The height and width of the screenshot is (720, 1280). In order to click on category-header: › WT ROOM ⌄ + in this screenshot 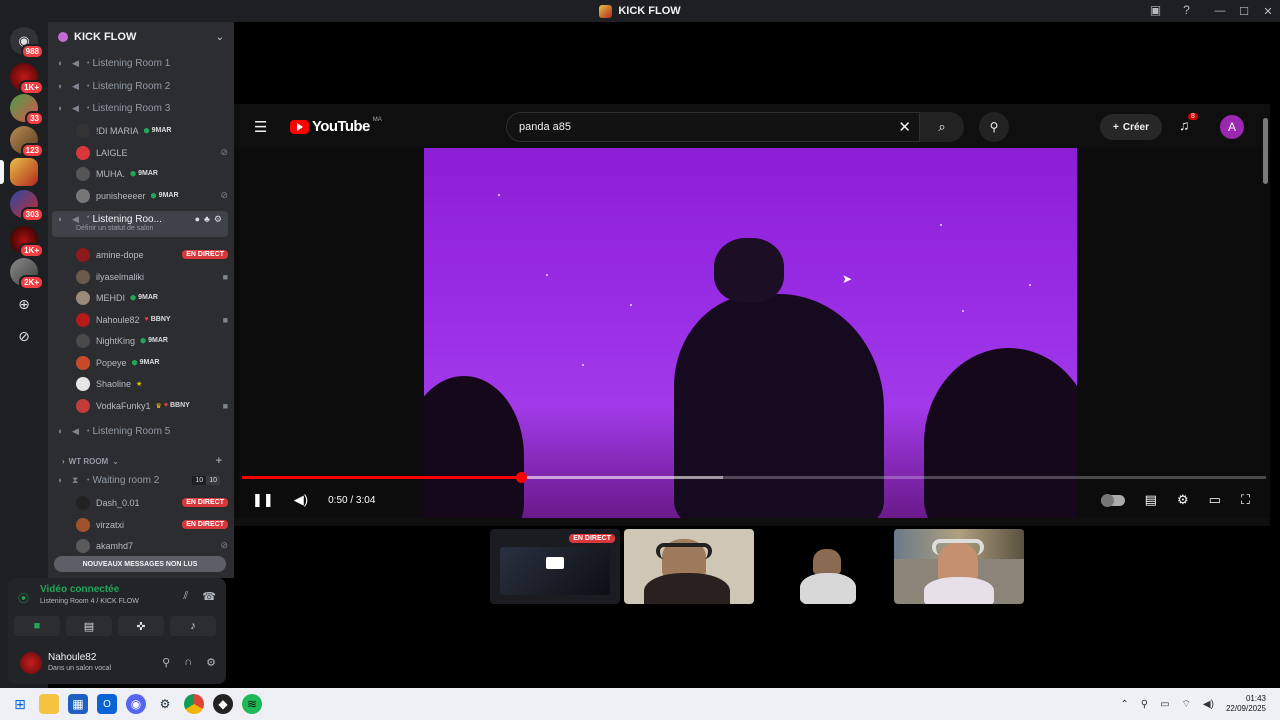, I will do `click(142, 461)`.